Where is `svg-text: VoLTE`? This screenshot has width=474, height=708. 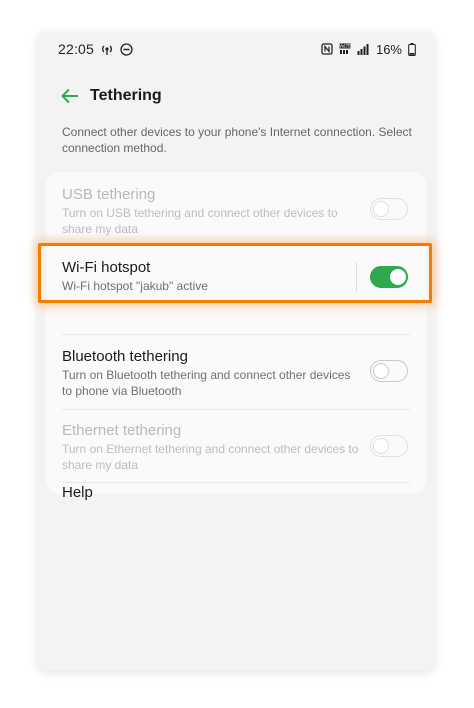
svg-text: VoLTE is located at coordinates (345, 46).